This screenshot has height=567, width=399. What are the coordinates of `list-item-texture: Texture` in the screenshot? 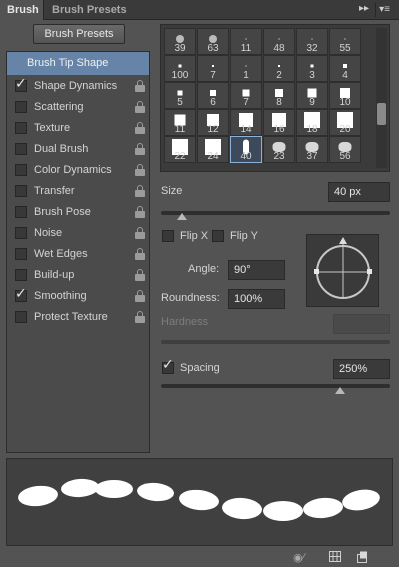 It's located at (78, 128).